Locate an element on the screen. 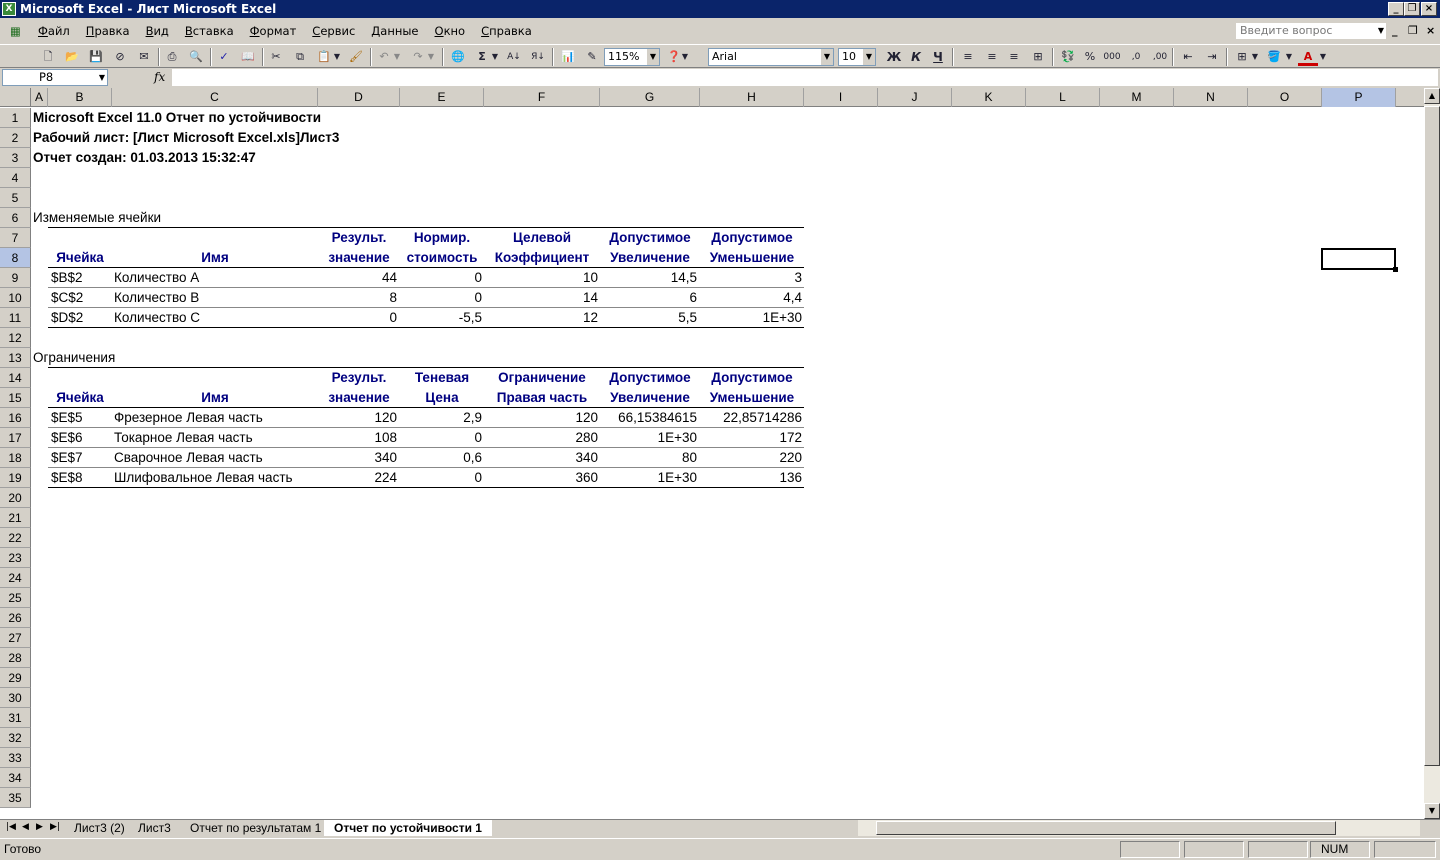 The height and width of the screenshot is (860, 1440). changing-header: Коэффициент is located at coordinates (542, 258).